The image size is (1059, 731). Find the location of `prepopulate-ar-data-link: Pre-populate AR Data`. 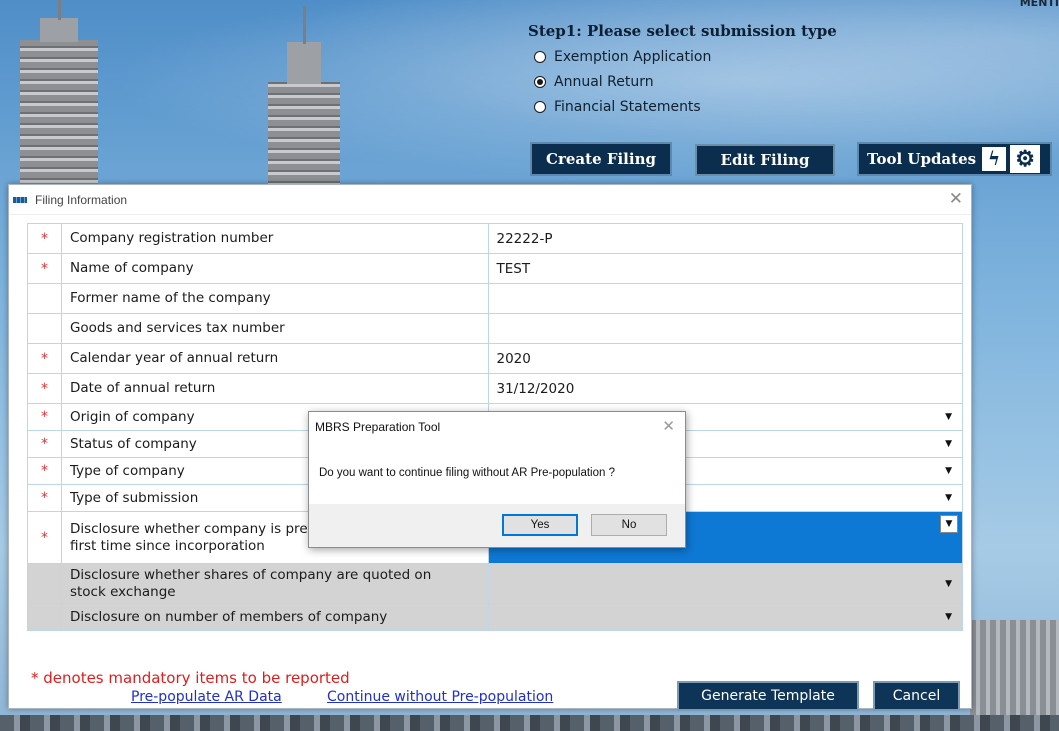

prepopulate-ar-data-link: Pre-populate AR Data is located at coordinates (206, 697).